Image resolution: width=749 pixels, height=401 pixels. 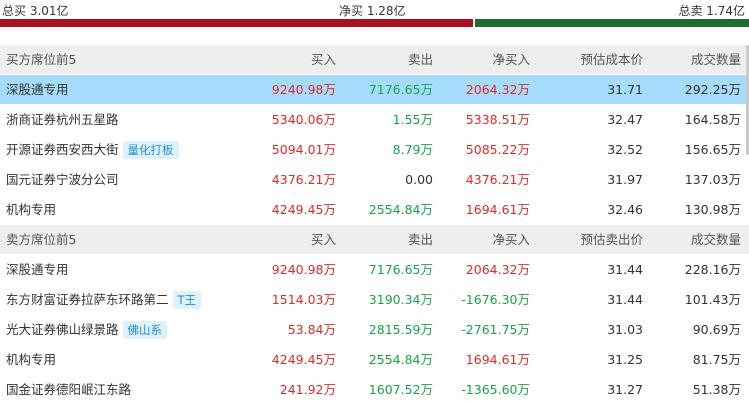 I want to click on seat-name: 开源证券西安西大街 量化打板, so click(x=92, y=150).